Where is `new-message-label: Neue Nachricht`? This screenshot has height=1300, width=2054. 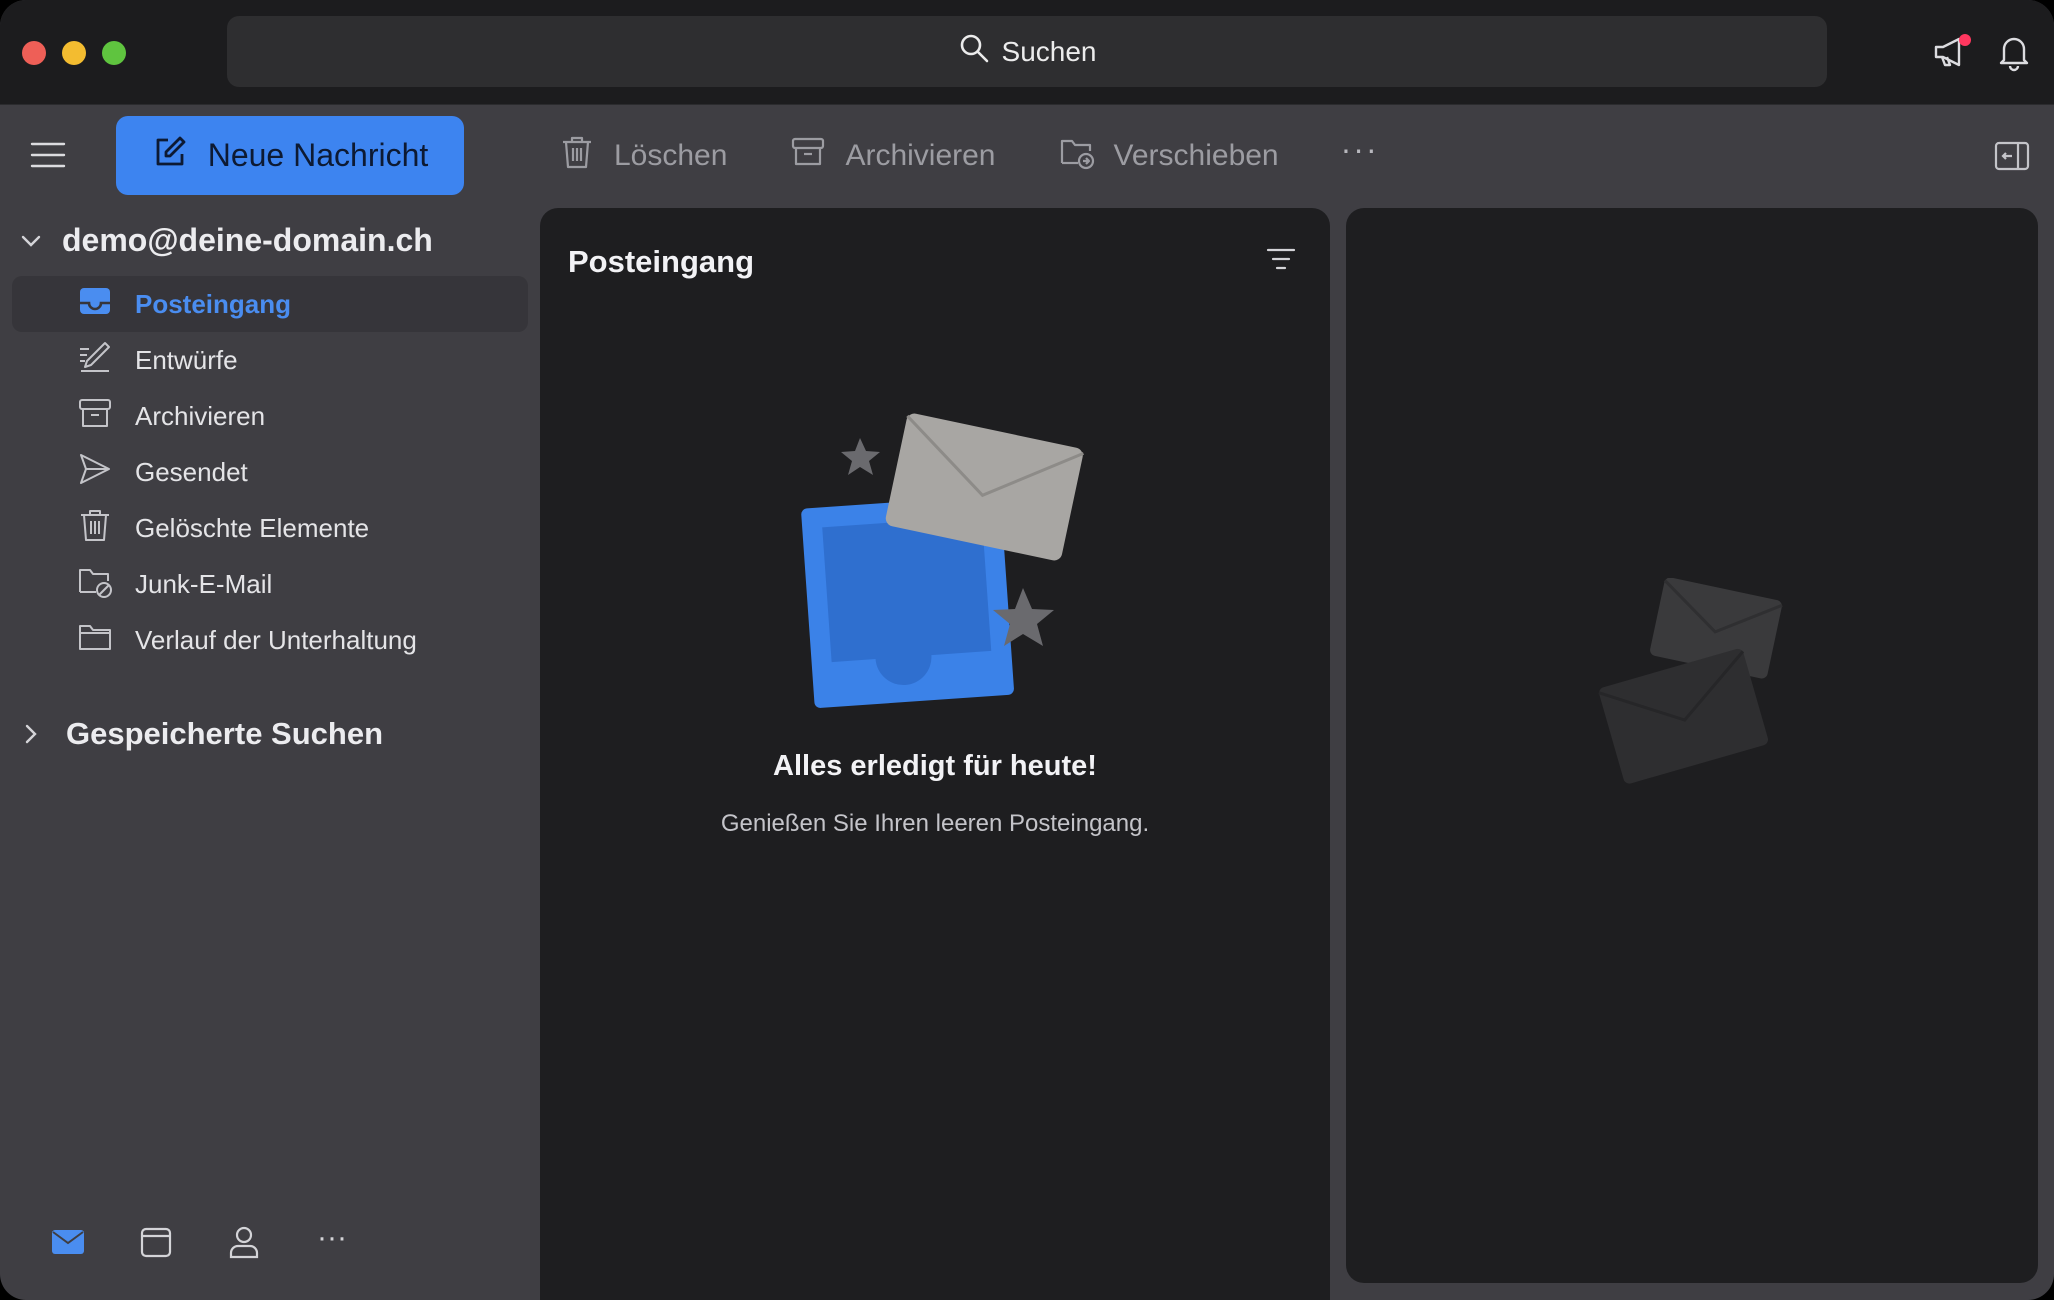 new-message-label: Neue Nachricht is located at coordinates (318, 155).